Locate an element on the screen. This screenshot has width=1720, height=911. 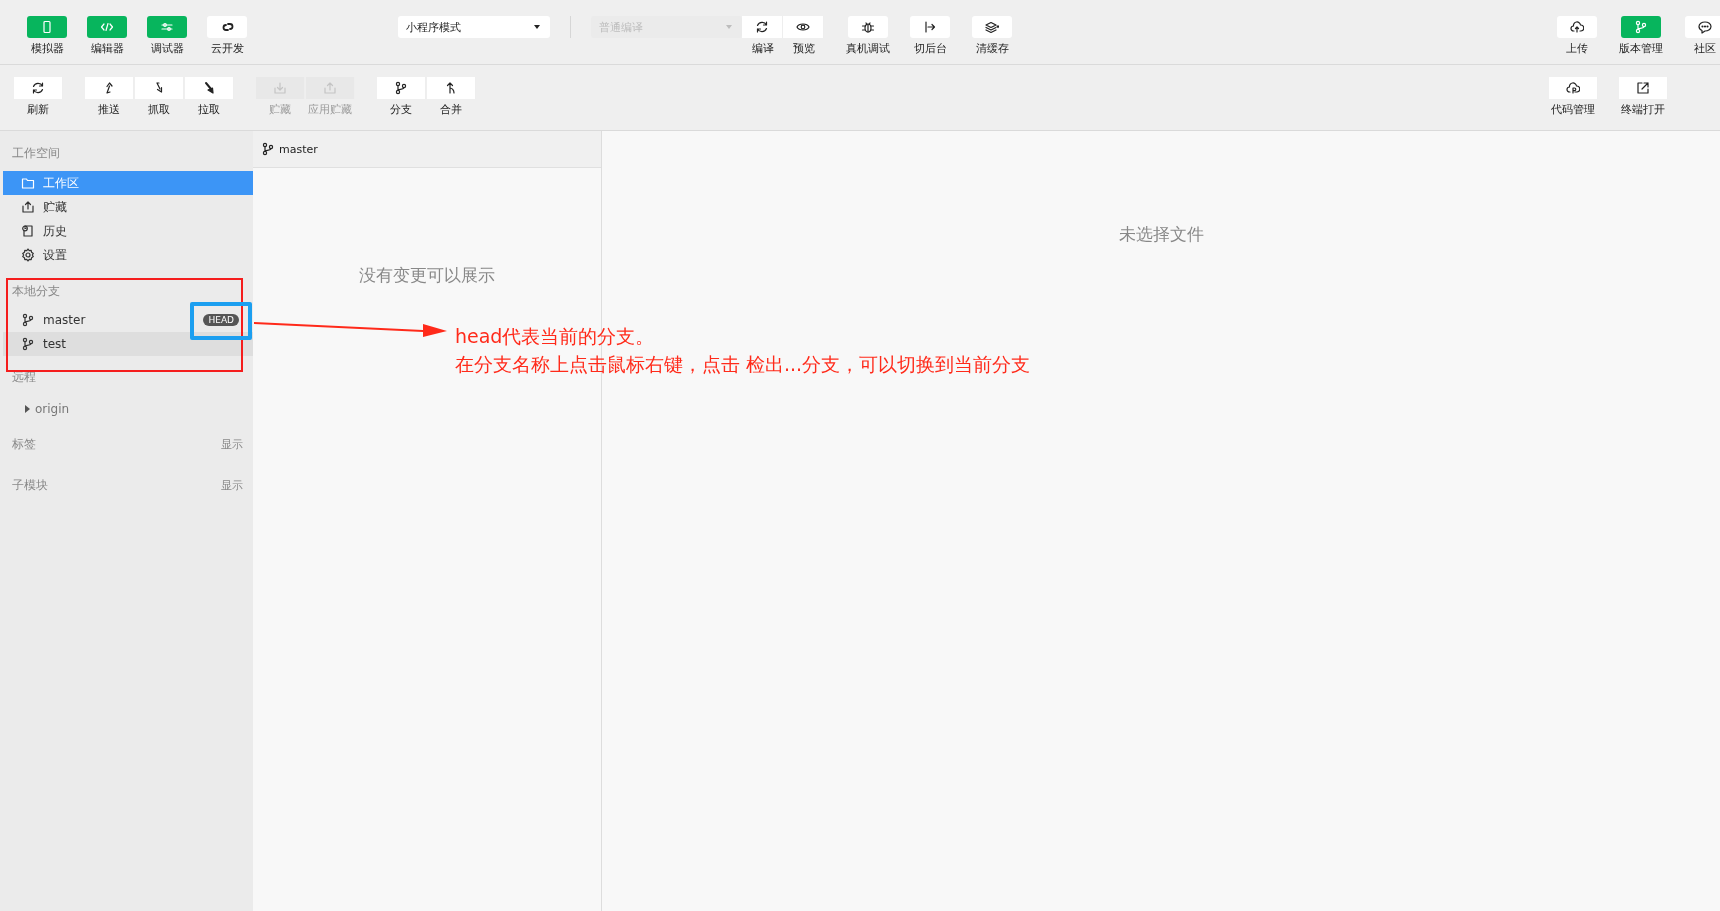
button-label: 调试器 is located at coordinates (167, 49).